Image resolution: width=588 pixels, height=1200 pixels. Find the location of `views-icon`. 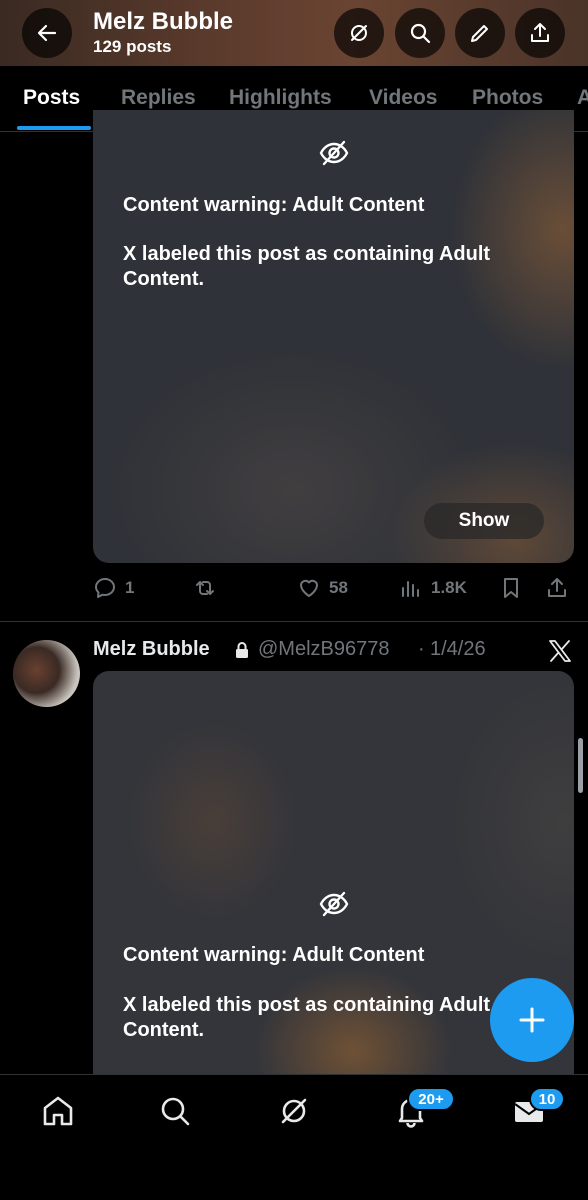

views-icon is located at coordinates (410, 589).